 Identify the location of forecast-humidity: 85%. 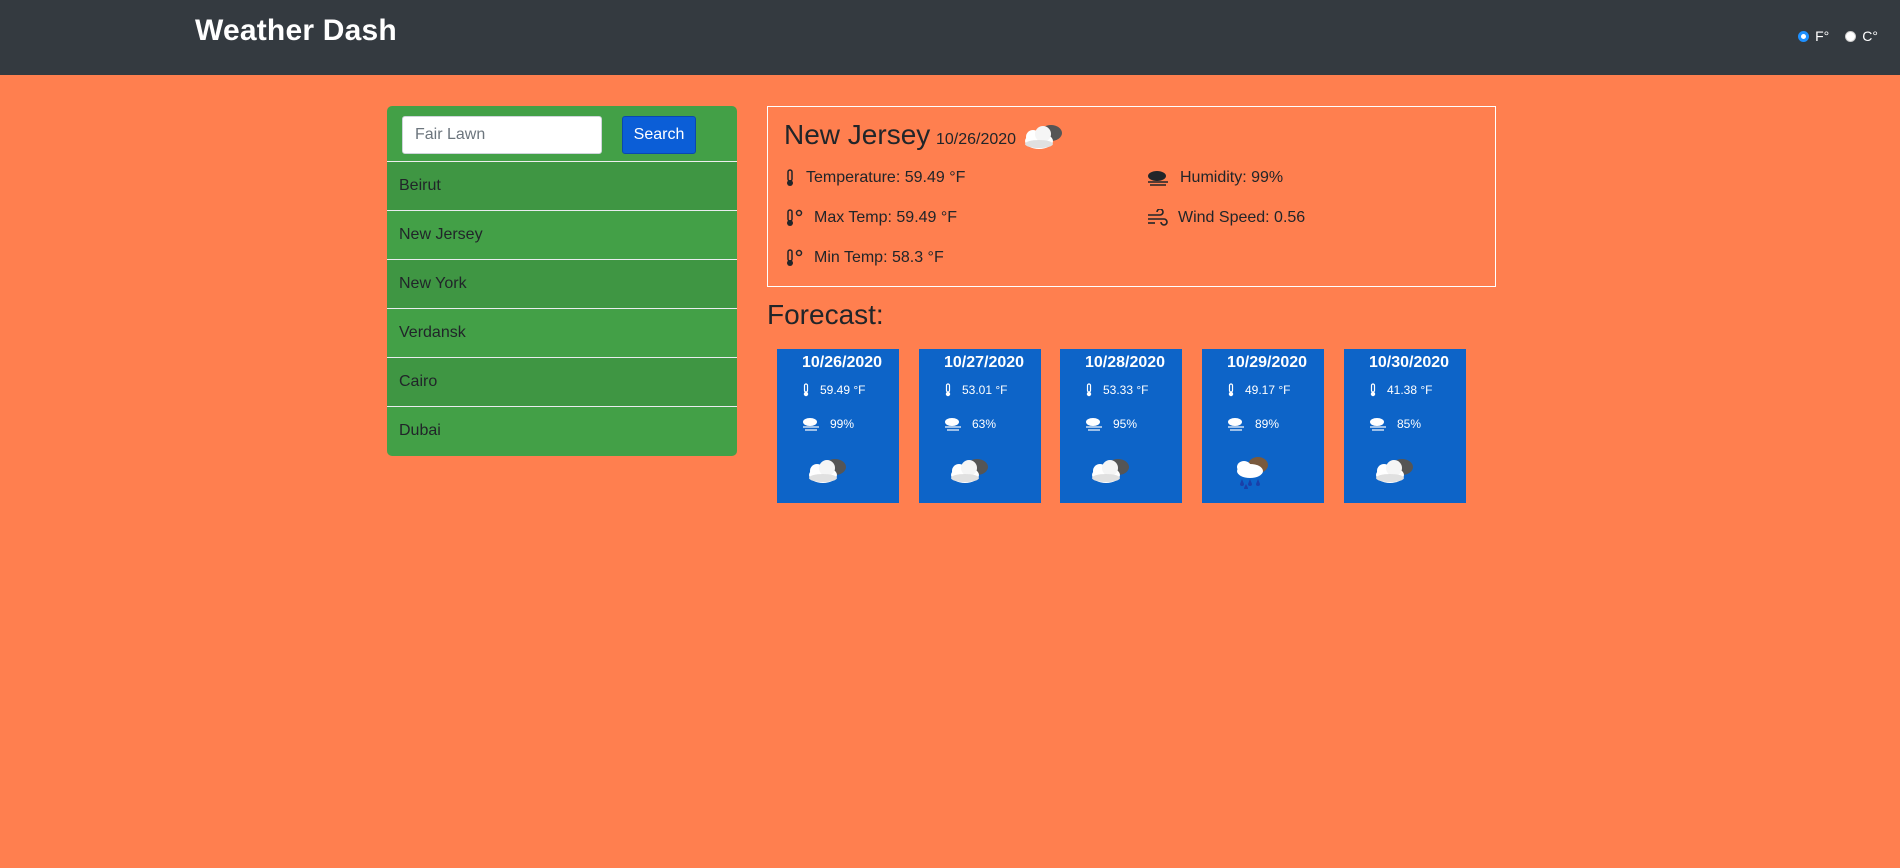
(1395, 424).